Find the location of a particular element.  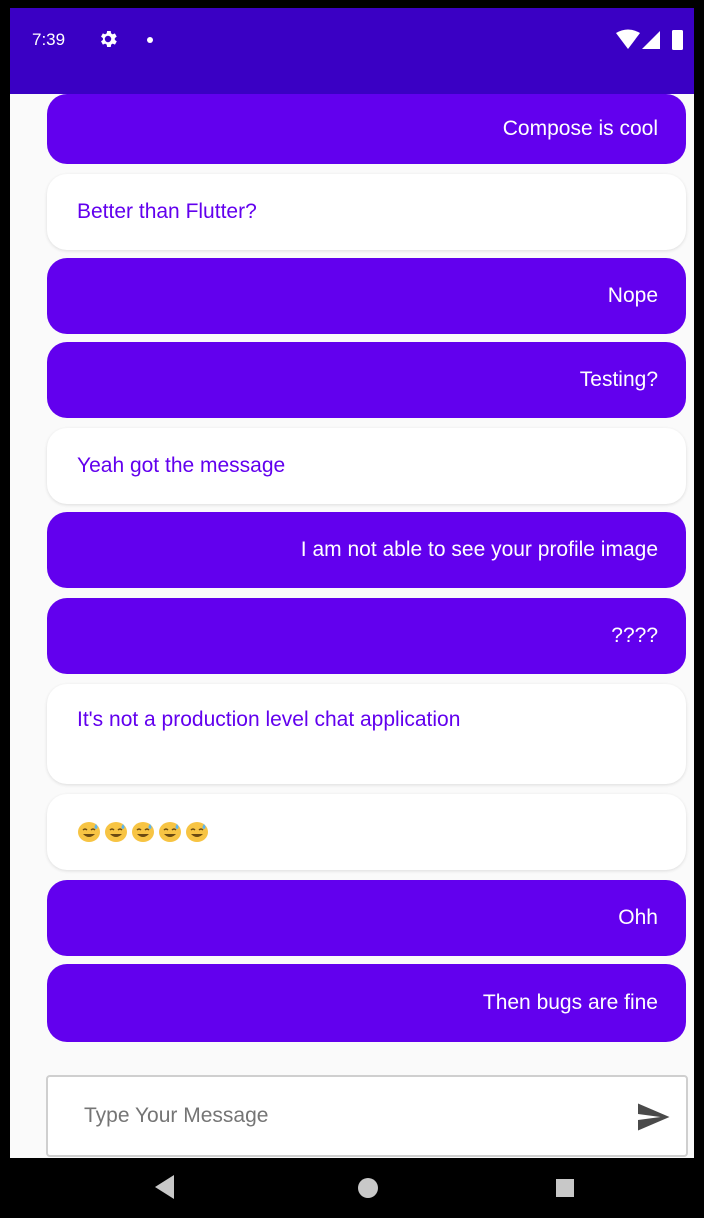

message-text: Compose is cool is located at coordinates (580, 128).